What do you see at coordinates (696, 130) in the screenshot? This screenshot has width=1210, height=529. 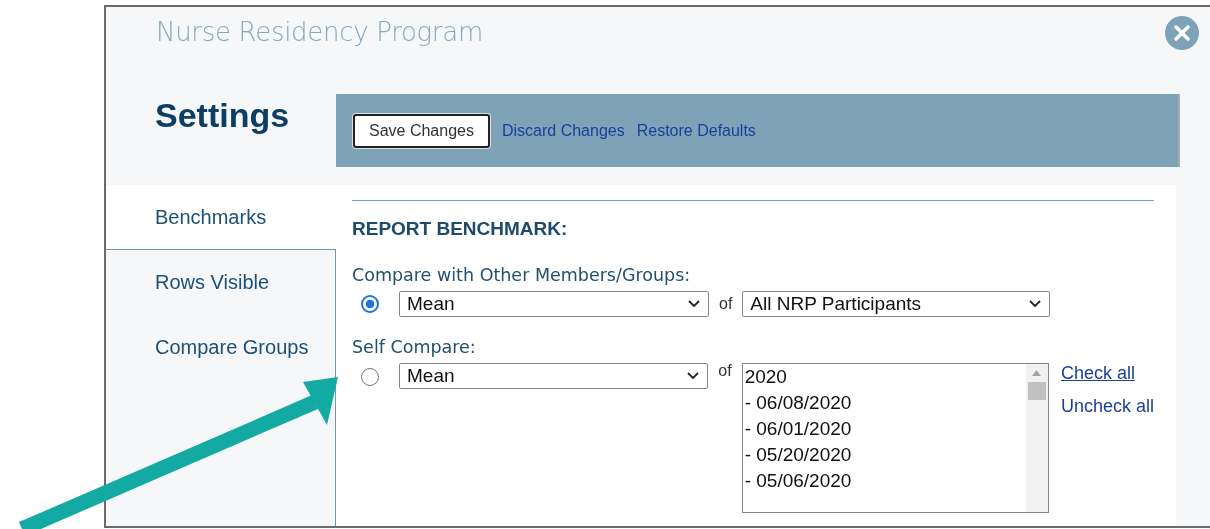 I see `toolbar-link: Restore Defaults` at bounding box center [696, 130].